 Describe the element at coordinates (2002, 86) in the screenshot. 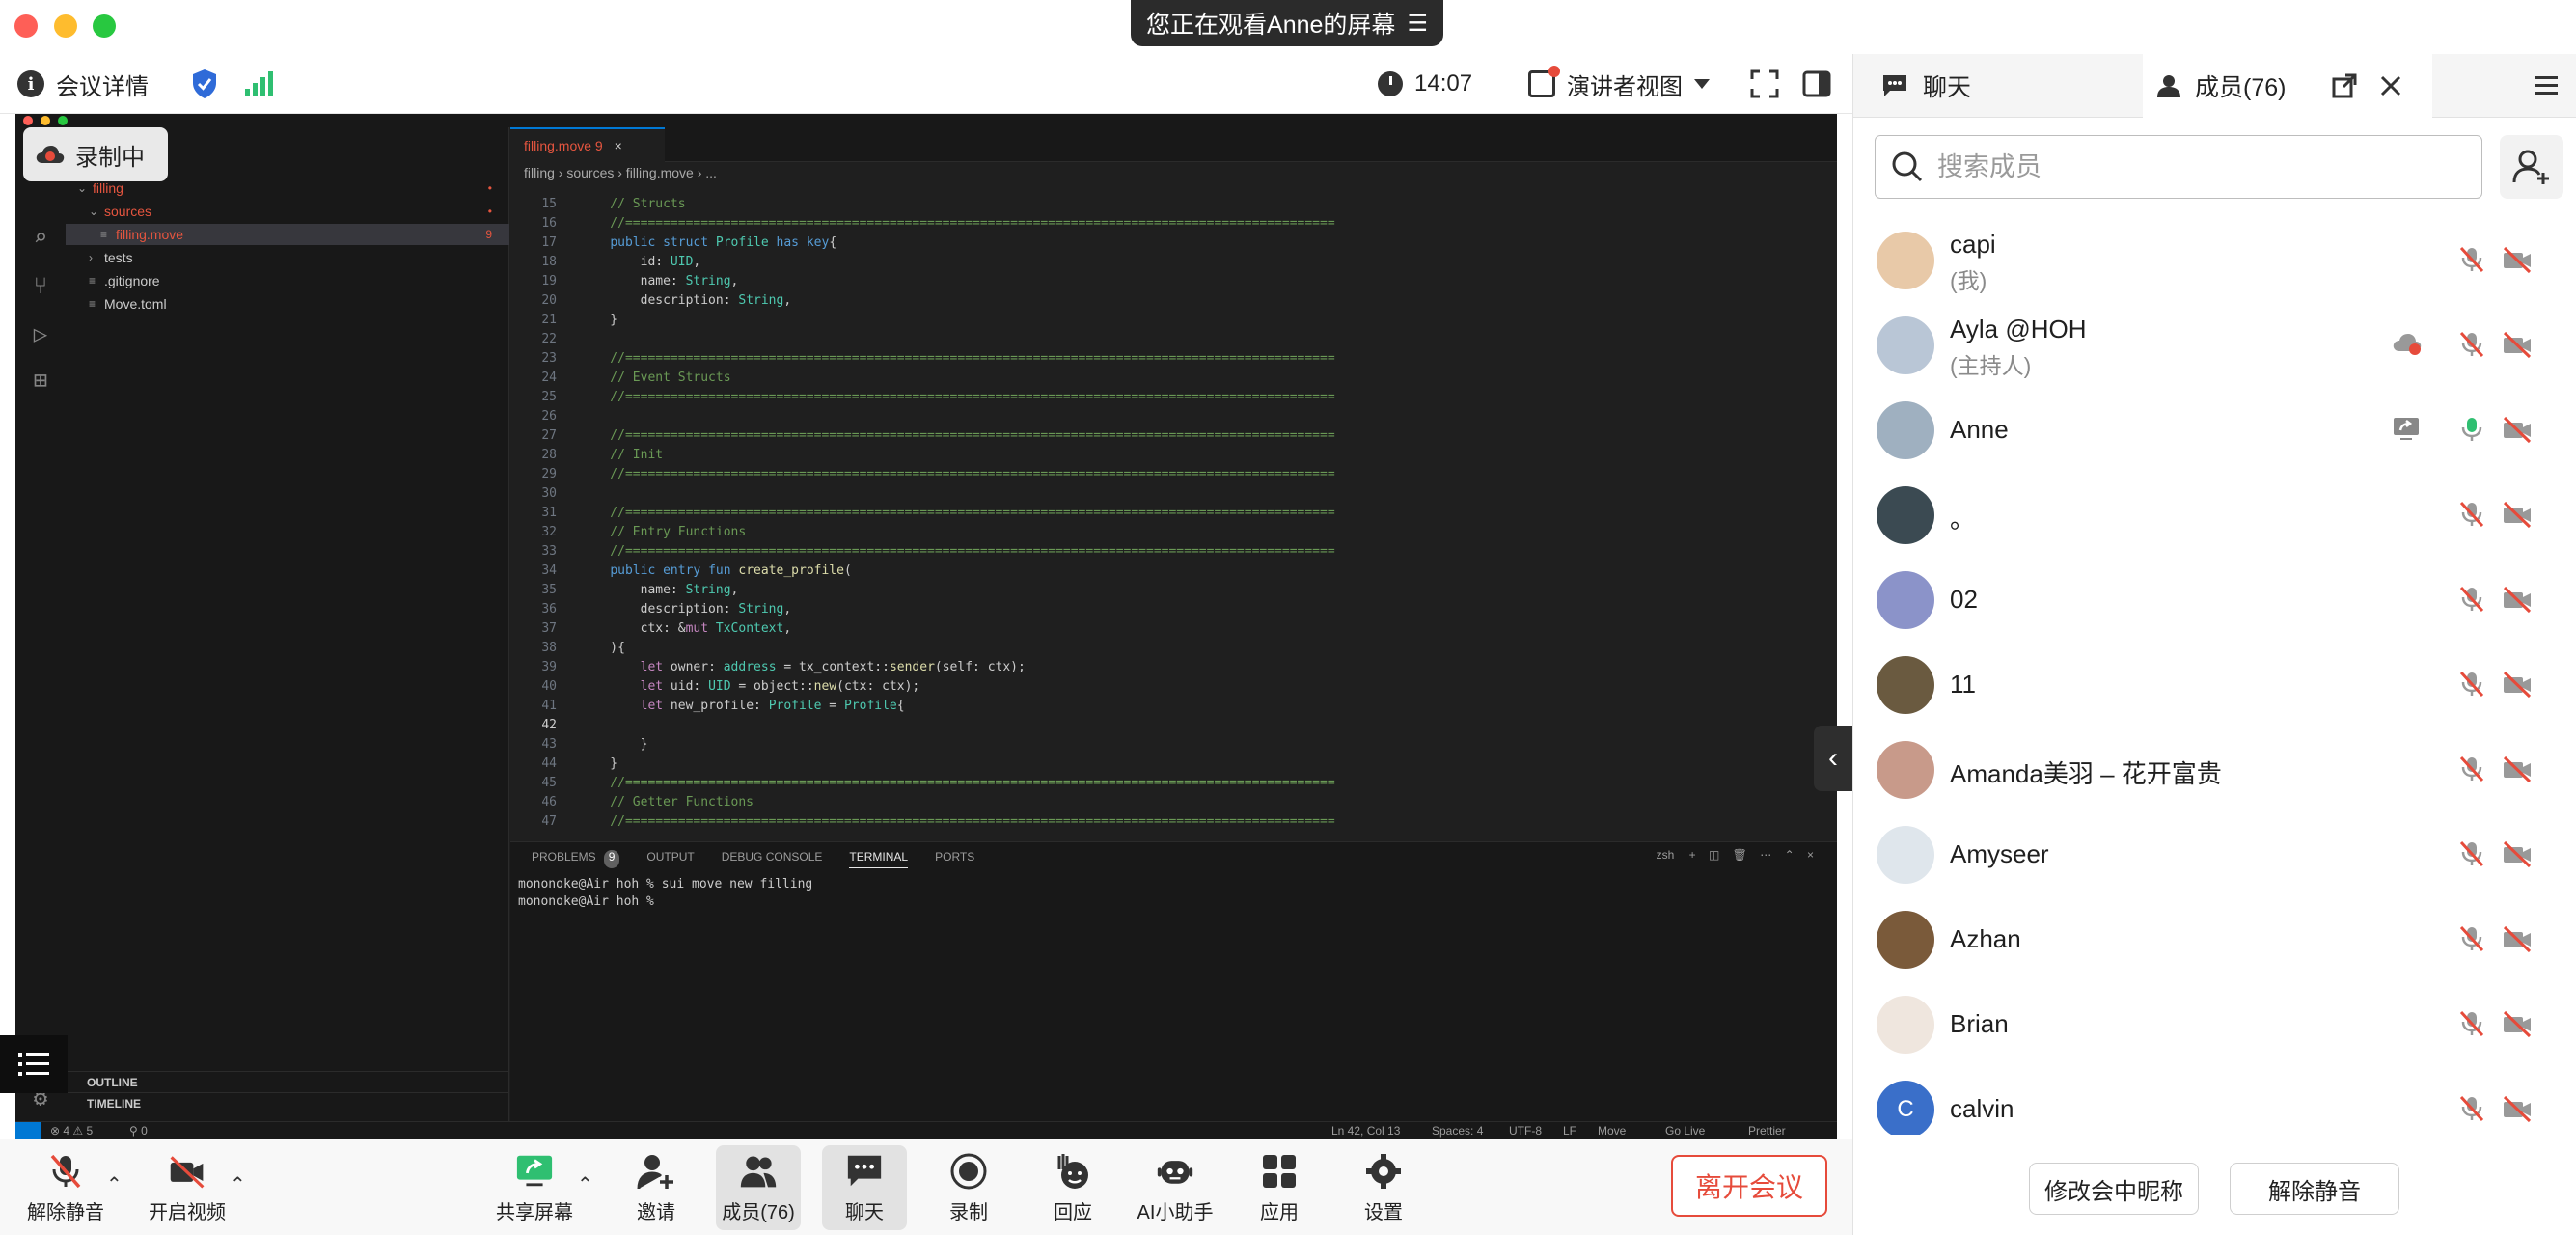

I see `tab-chat: 聊天` at that location.